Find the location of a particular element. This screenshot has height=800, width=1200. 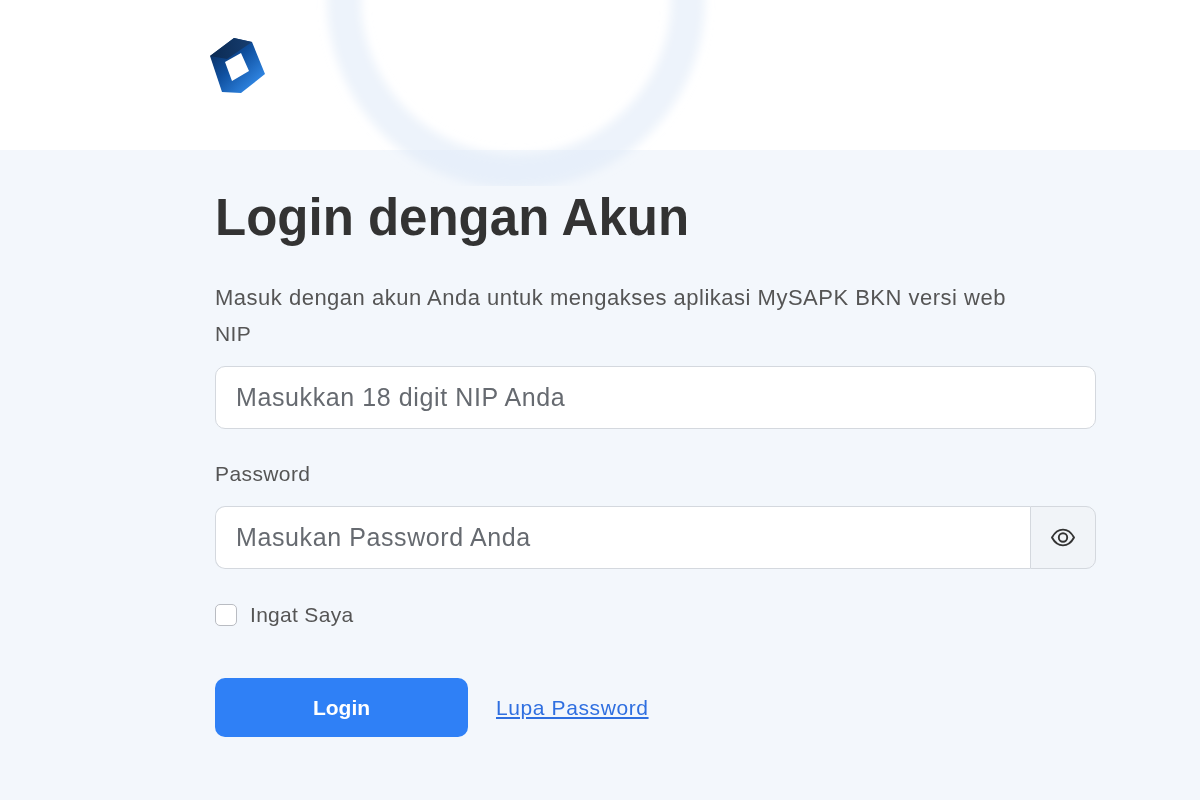

show-password-button is located at coordinates (1063, 537).